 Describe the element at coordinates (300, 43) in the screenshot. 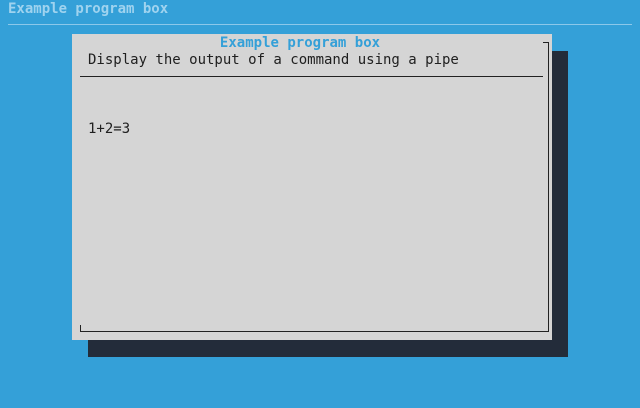

I see `dialog-title: Example program box` at that location.